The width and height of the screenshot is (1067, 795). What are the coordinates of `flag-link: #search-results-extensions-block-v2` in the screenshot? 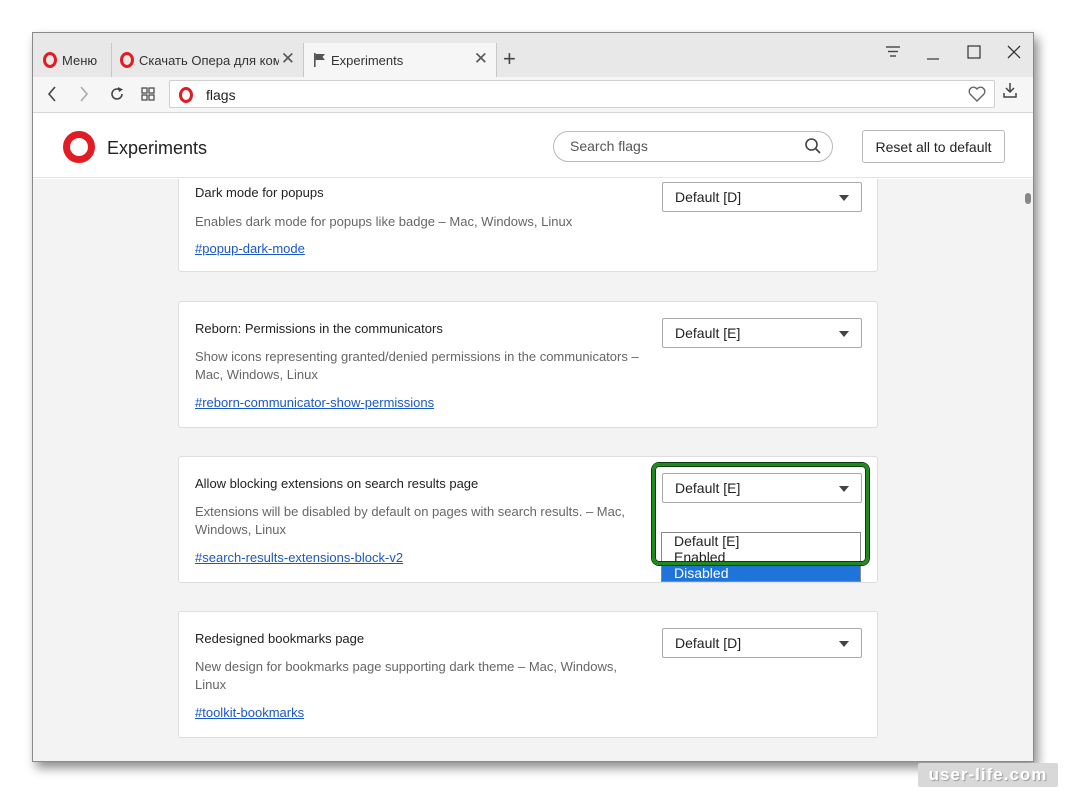 It's located at (299, 557).